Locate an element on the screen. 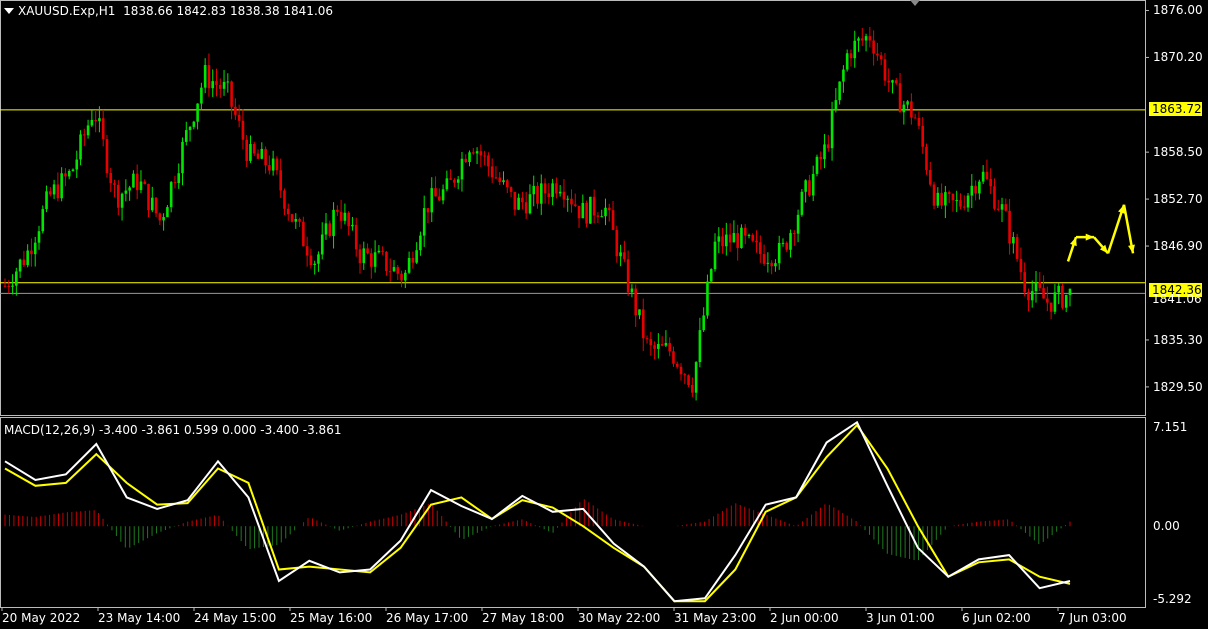 This screenshot has height=629, width=1208. projection-arrowhead is located at coordinates (1089, 237).